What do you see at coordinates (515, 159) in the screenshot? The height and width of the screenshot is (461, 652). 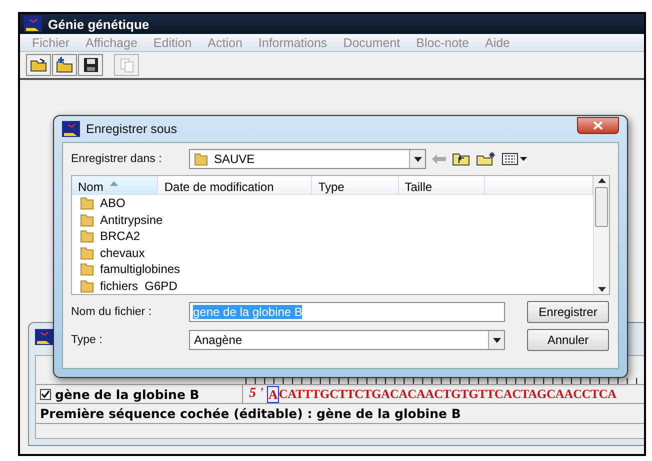 I see `view-menu-icon` at bounding box center [515, 159].